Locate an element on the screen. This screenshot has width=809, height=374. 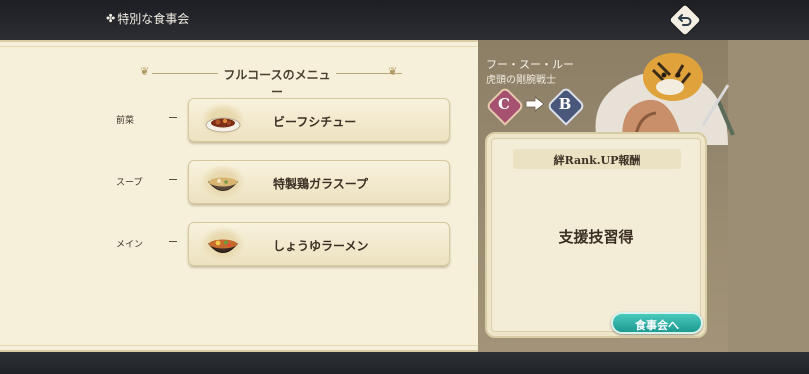
rank-to-badge: B is located at coordinates (566, 106).